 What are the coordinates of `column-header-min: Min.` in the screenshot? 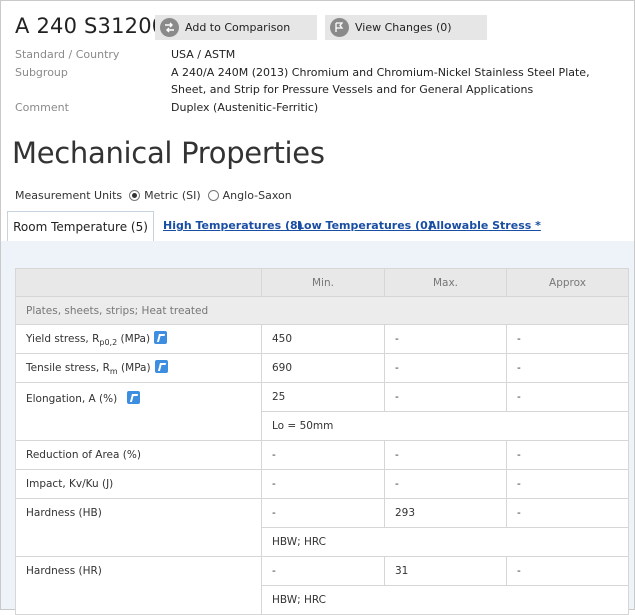 It's located at (323, 282).